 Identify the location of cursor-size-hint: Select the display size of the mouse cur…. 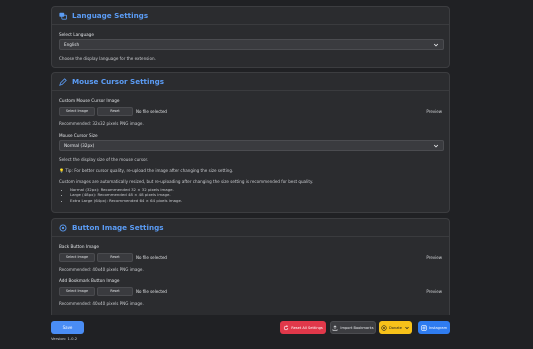
(104, 159).